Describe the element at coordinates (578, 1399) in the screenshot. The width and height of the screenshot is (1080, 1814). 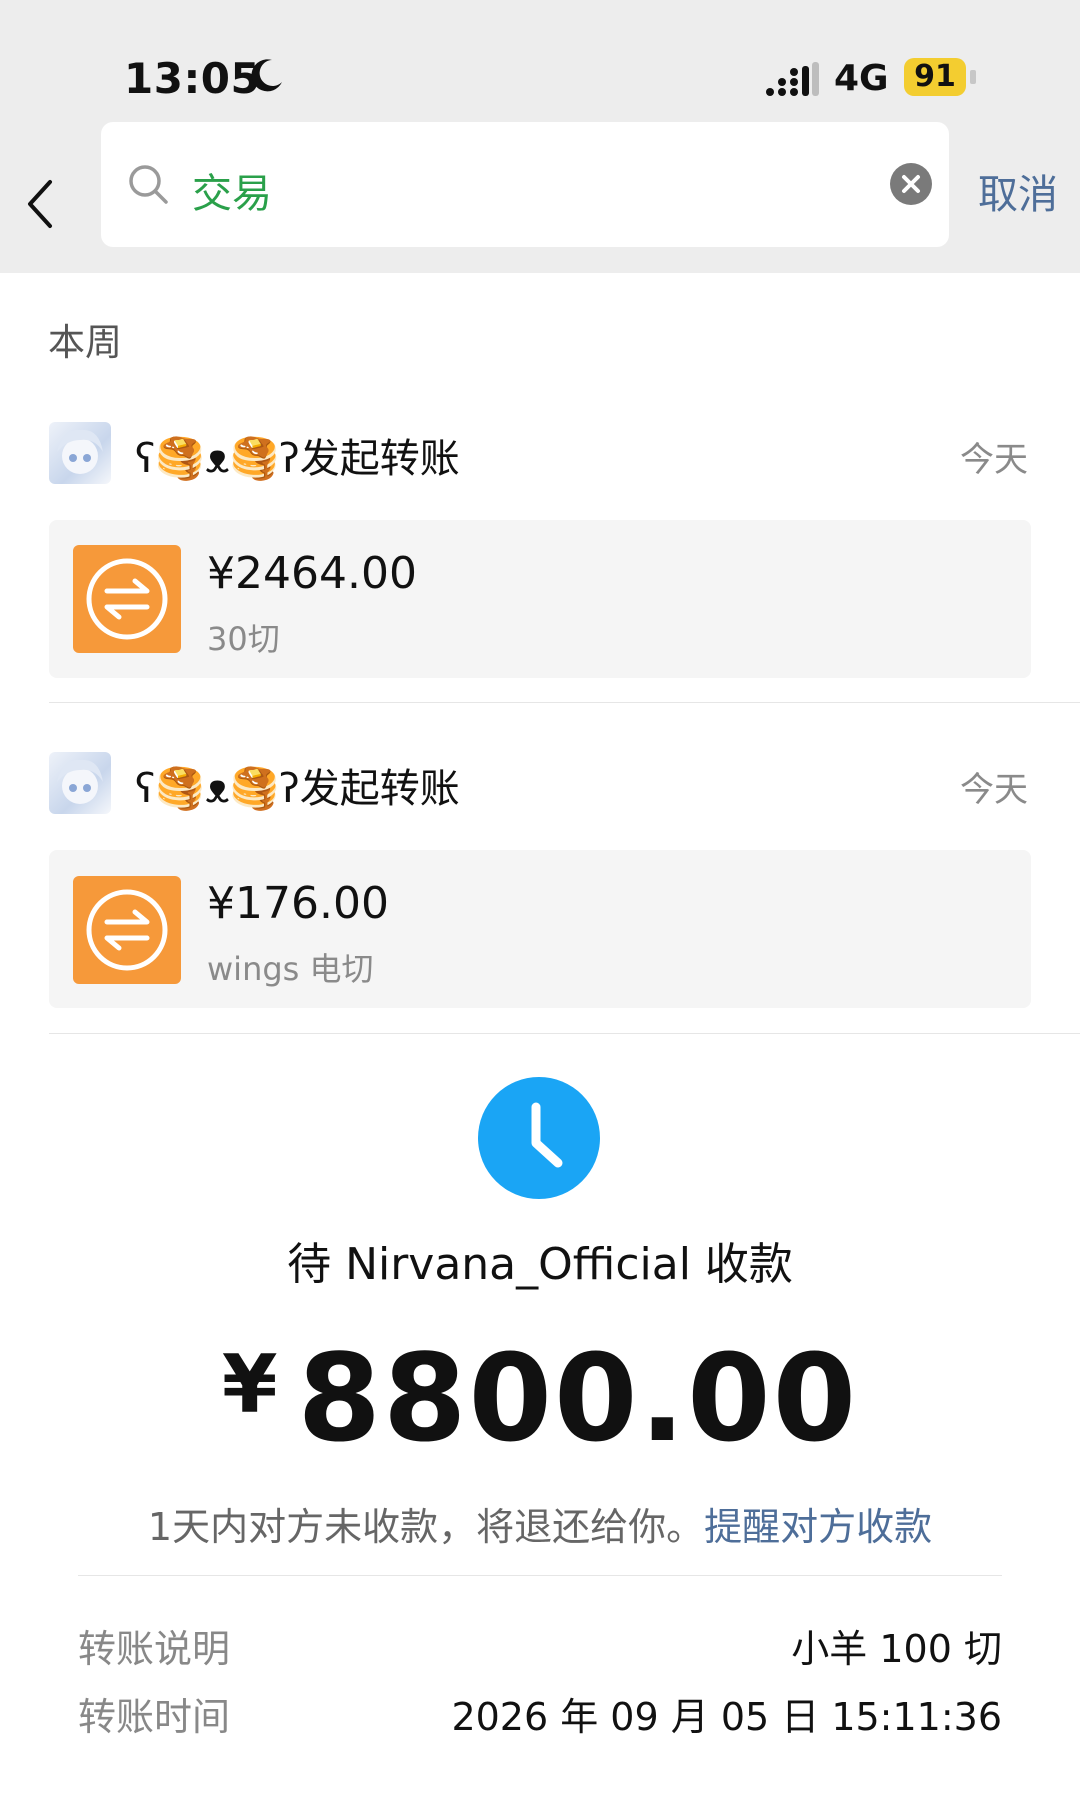
I see `amount-value: 8800.00` at that location.